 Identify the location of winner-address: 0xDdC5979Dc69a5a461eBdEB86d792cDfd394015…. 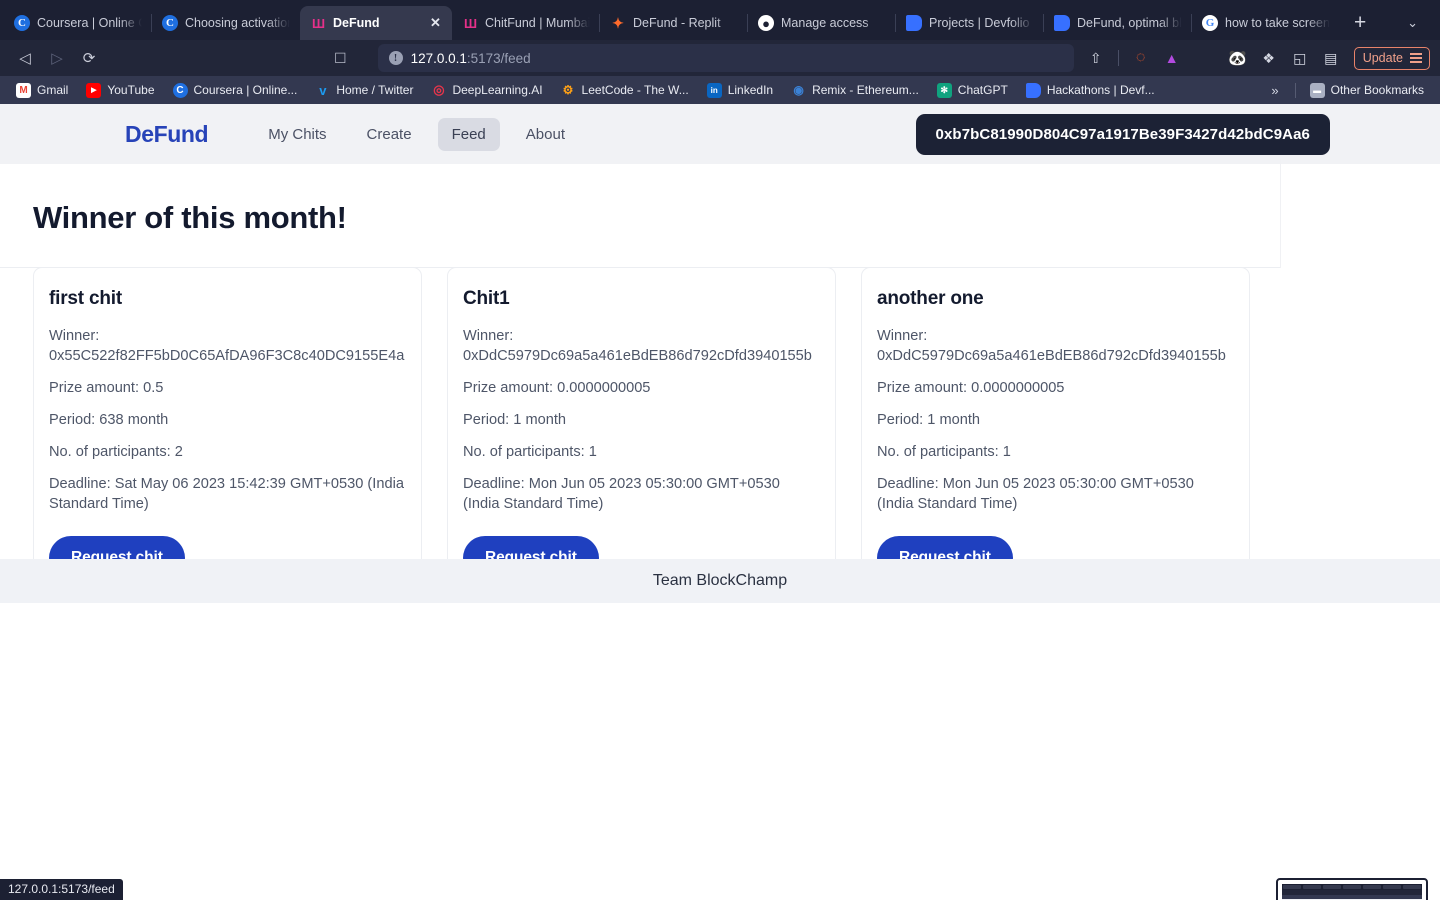
(637, 356).